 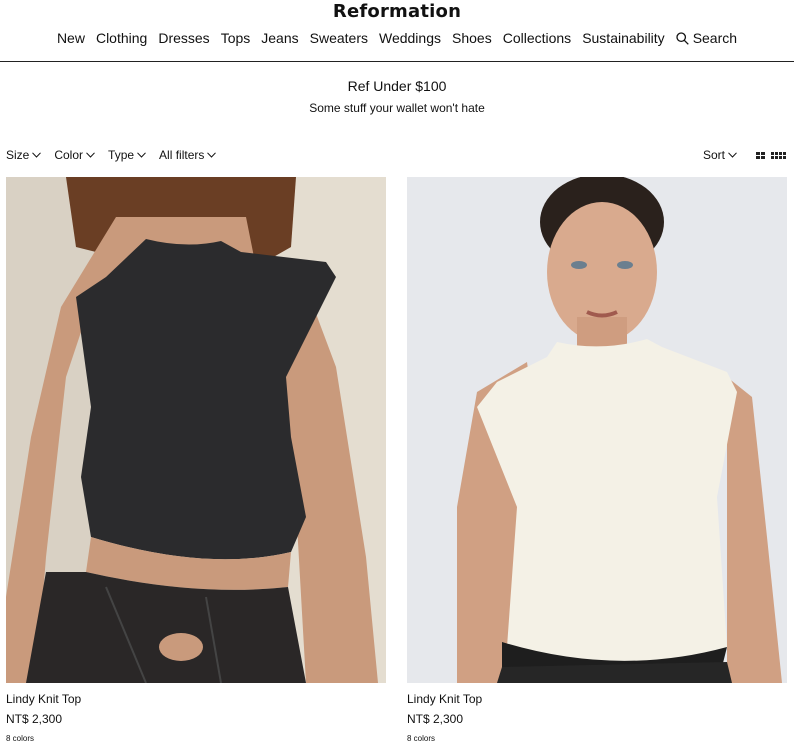 What do you see at coordinates (397, 61) in the screenshot?
I see `header-divider` at bounding box center [397, 61].